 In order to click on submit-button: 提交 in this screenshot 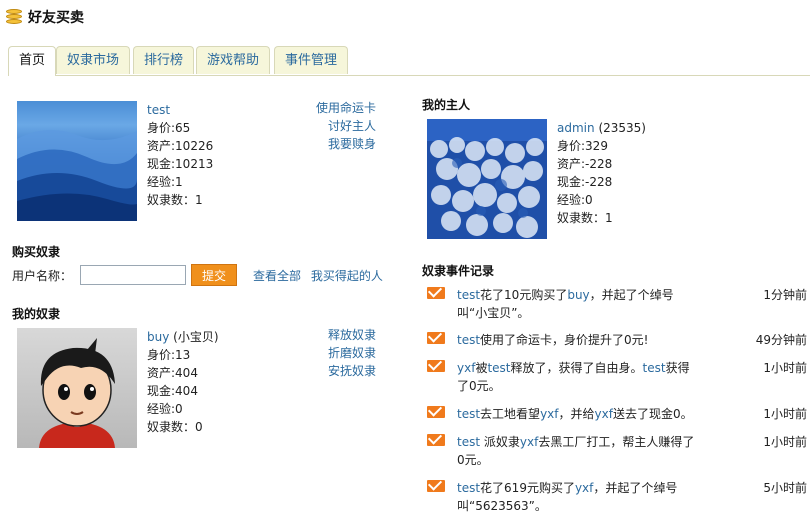, I will do `click(214, 275)`.